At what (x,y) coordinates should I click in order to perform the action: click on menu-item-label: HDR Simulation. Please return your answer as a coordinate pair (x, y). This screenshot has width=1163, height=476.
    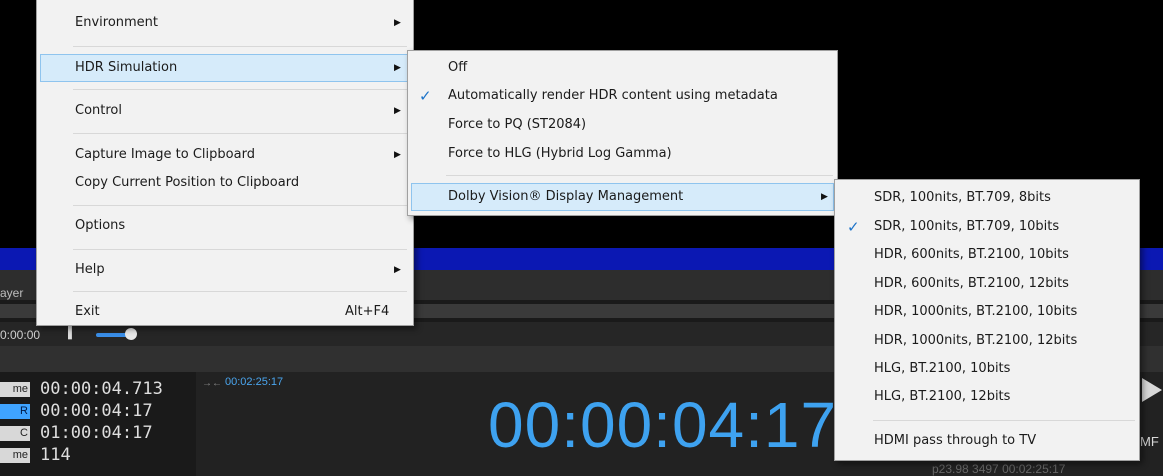
    Looking at the image, I should click on (126, 67).